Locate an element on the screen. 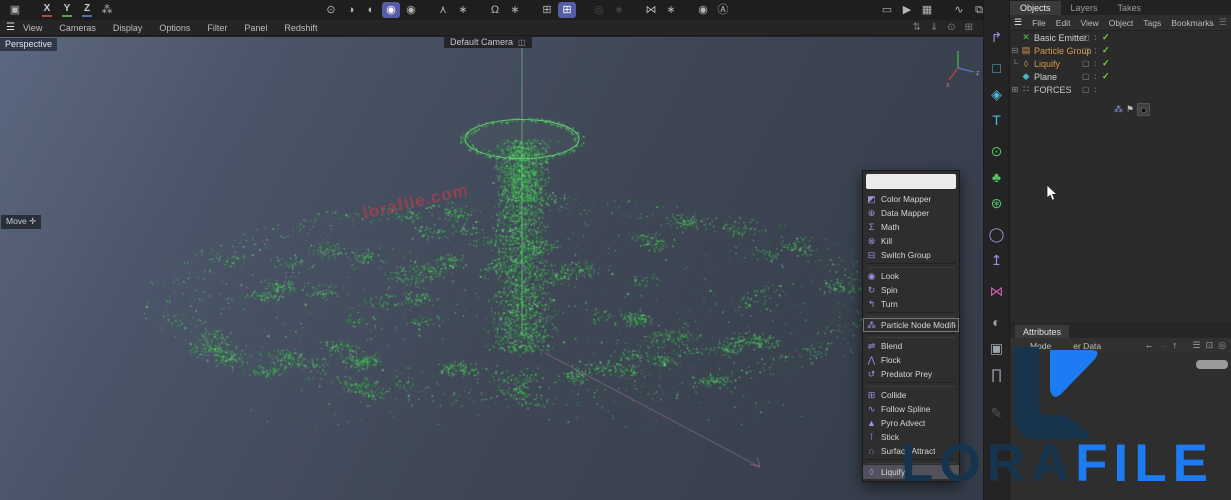  axis-x-toggle: X is located at coordinates (47, 10).